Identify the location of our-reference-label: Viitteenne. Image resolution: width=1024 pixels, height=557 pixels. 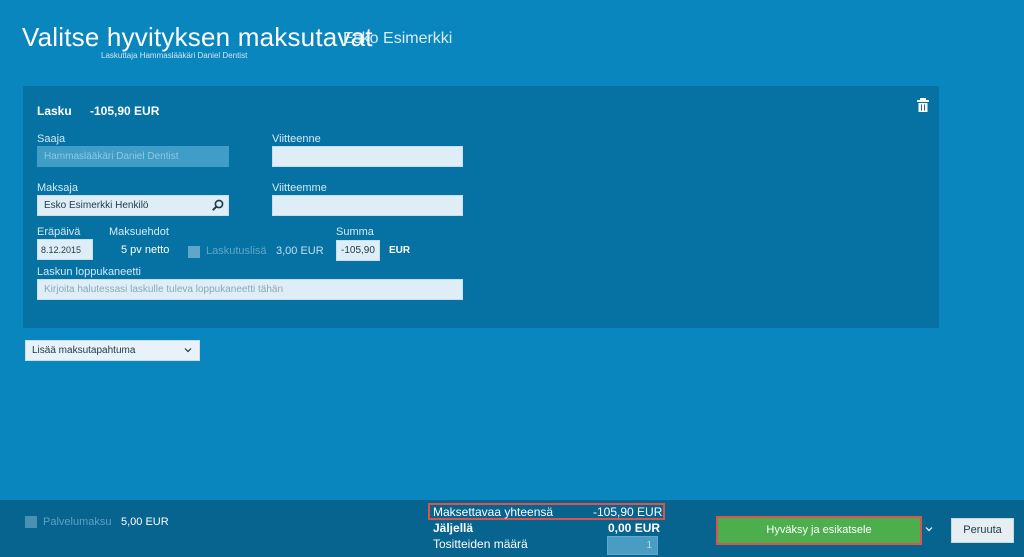
(296, 139).